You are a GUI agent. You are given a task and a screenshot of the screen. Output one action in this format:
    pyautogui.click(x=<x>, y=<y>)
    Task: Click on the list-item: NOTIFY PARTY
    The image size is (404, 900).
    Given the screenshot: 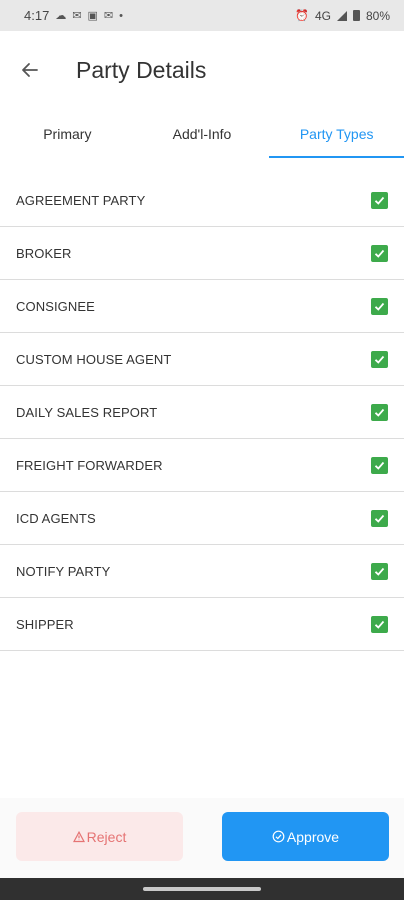 What is the action you would take?
    pyautogui.click(x=202, y=571)
    